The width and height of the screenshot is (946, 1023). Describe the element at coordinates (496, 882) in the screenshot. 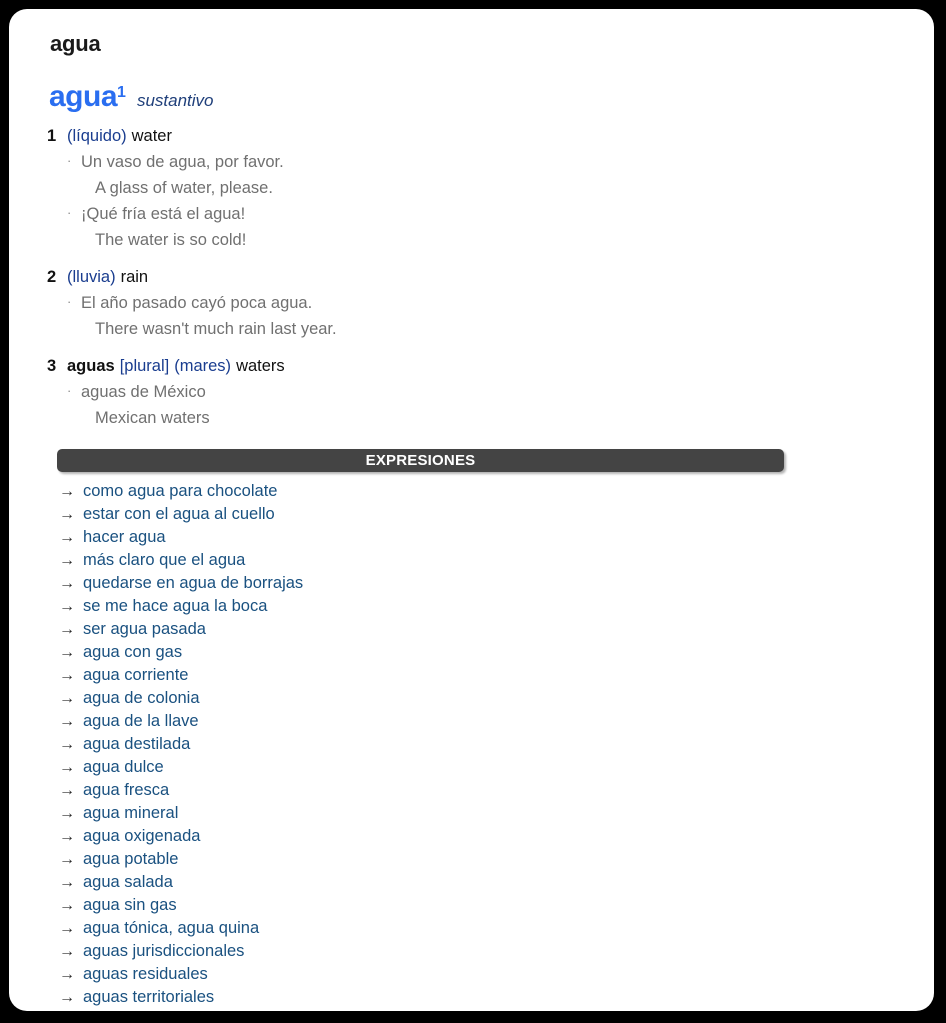

I see `expression-item: → agua salada` at that location.